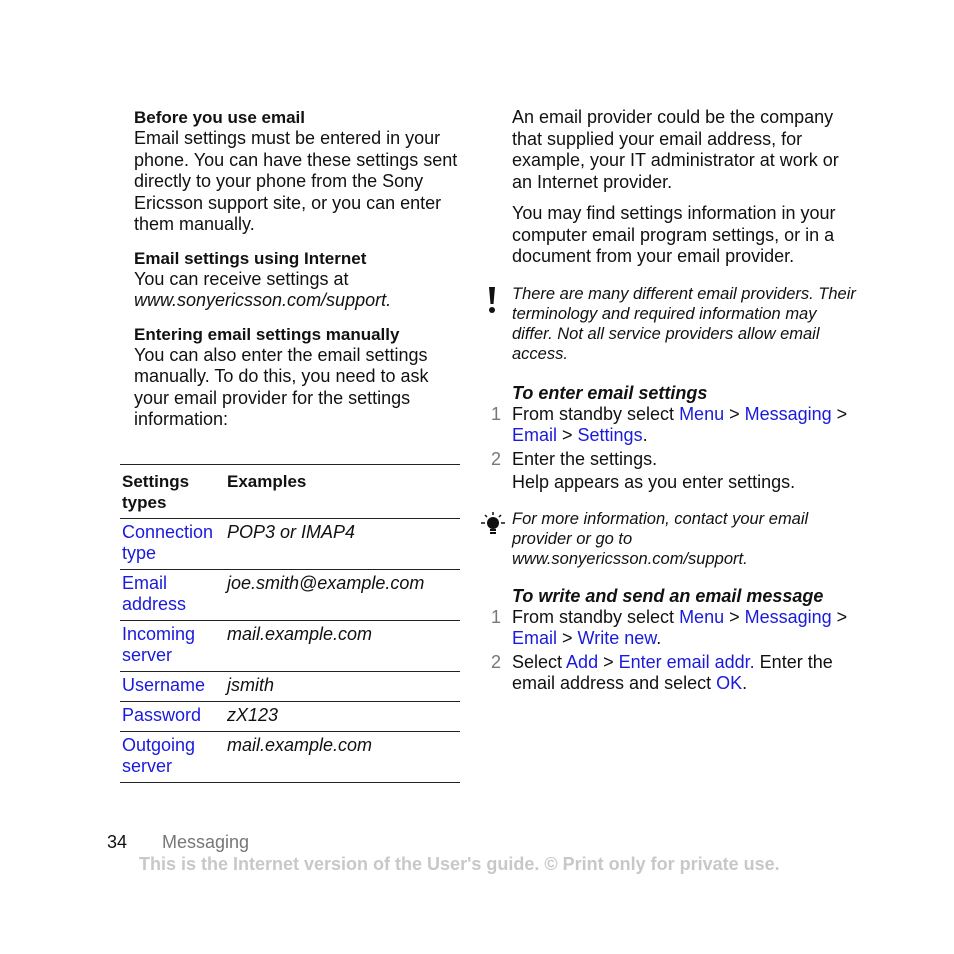  I want to click on table-row: Outgoing server mail.example.com, so click(290, 757).